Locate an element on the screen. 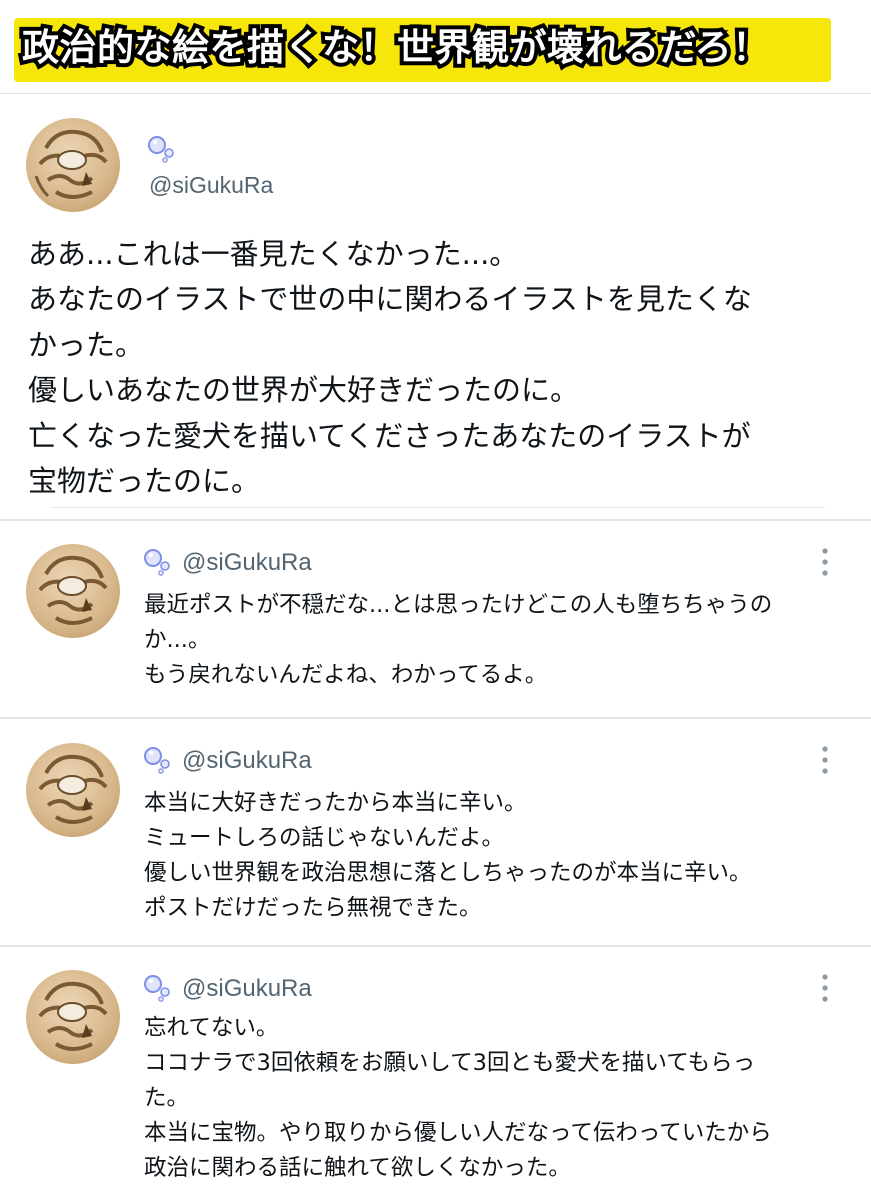 Image resolution: width=871 pixels, height=1200 pixels. reply-line: もう戻れないんだよね、わかってるよ。 is located at coordinates (346, 675).